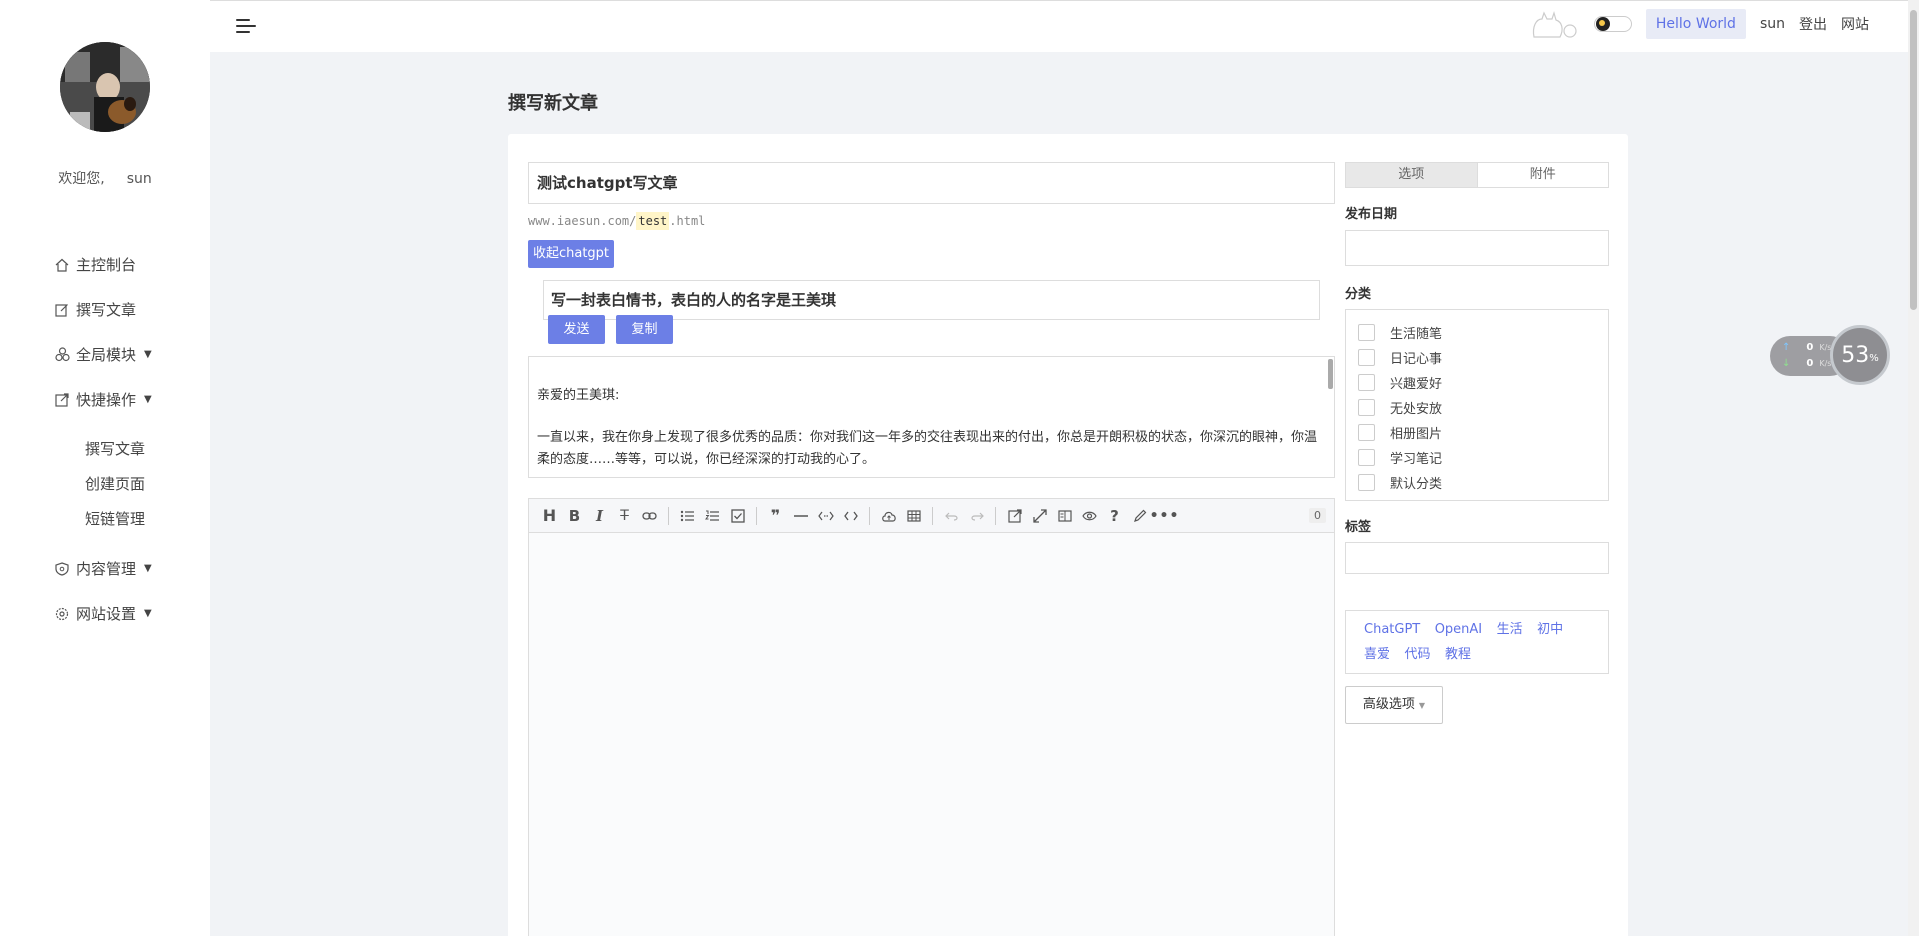 This screenshot has height=936, width=1919. Describe the element at coordinates (1810, 363) in the screenshot. I see `download-speed: 0` at that location.